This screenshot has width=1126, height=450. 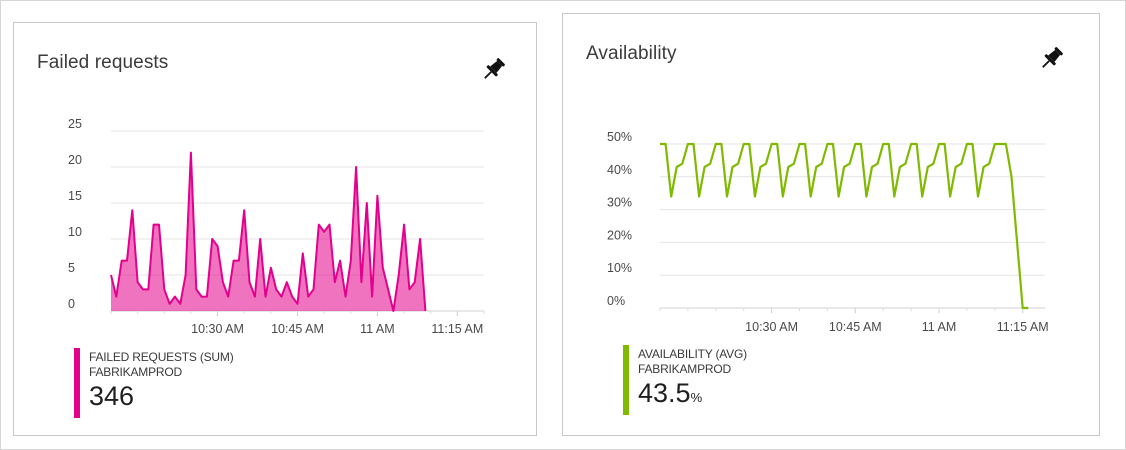 I want to click on y-tick-label: 25, so click(x=75, y=124).